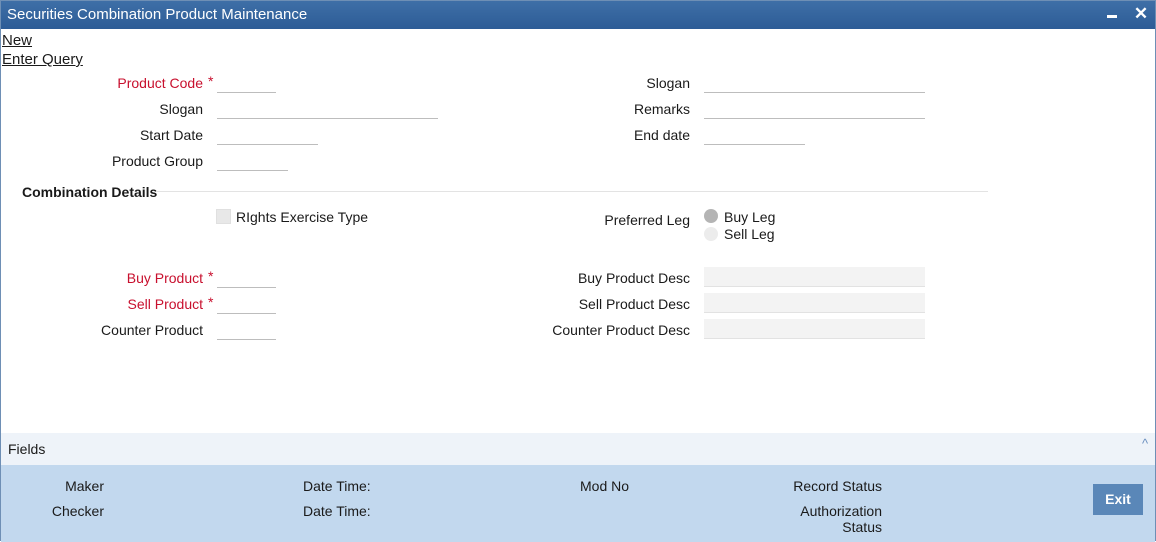 This screenshot has height=542, width=1156. Describe the element at coordinates (27, 449) in the screenshot. I see `fields-label: Fields` at that location.